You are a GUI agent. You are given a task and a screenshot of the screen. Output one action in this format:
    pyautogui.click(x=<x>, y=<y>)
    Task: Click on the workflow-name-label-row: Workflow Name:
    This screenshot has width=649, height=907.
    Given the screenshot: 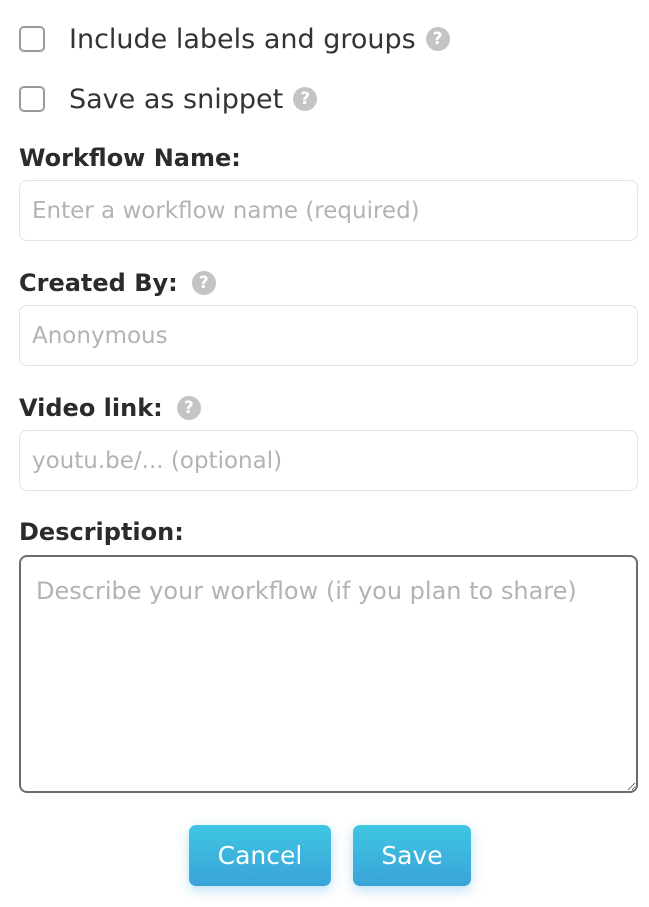 What is the action you would take?
    pyautogui.click(x=130, y=158)
    